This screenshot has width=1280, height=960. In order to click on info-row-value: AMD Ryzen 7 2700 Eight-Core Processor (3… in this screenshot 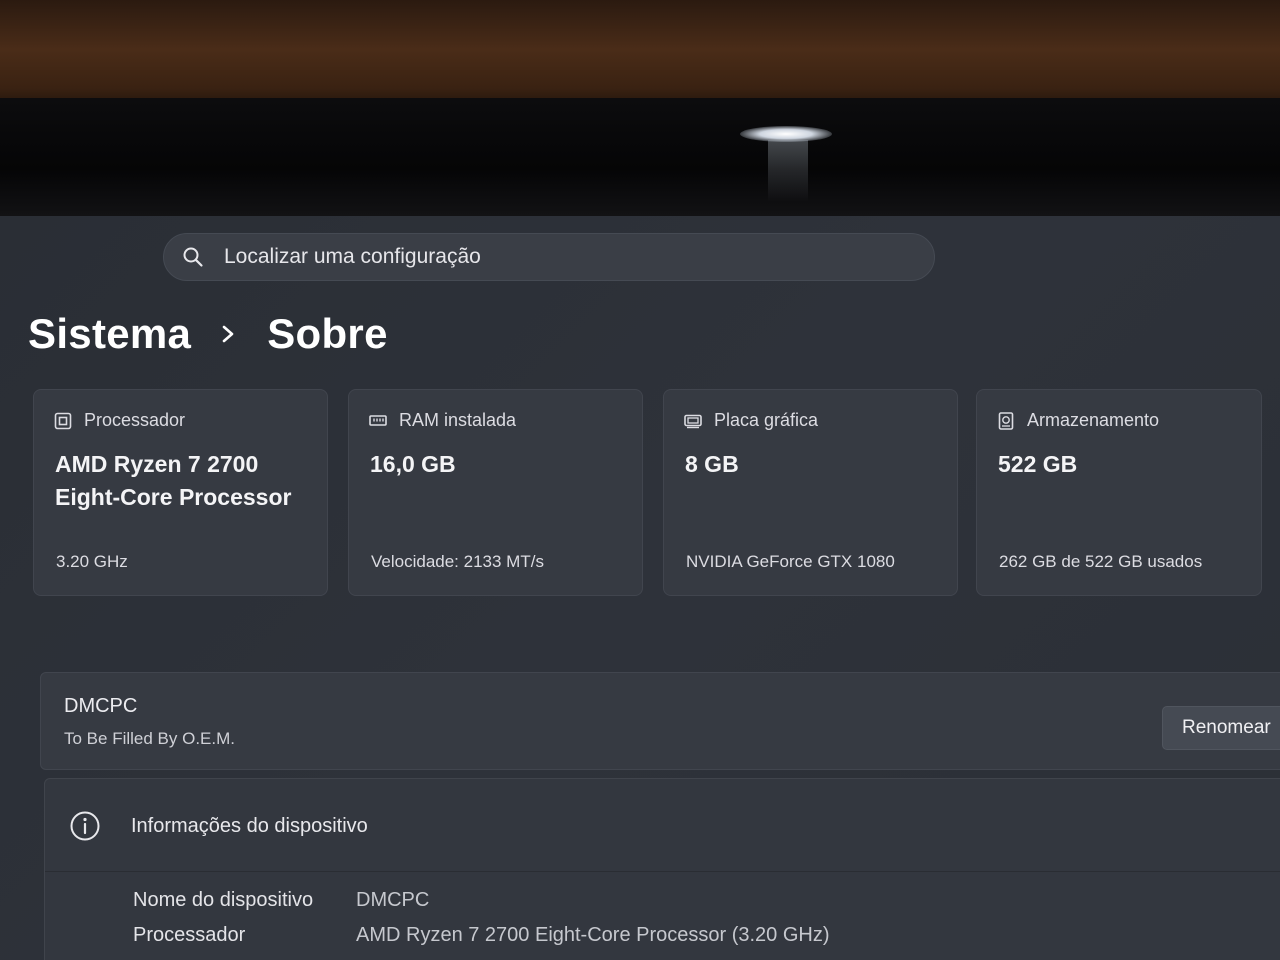, I will do `click(593, 935)`.